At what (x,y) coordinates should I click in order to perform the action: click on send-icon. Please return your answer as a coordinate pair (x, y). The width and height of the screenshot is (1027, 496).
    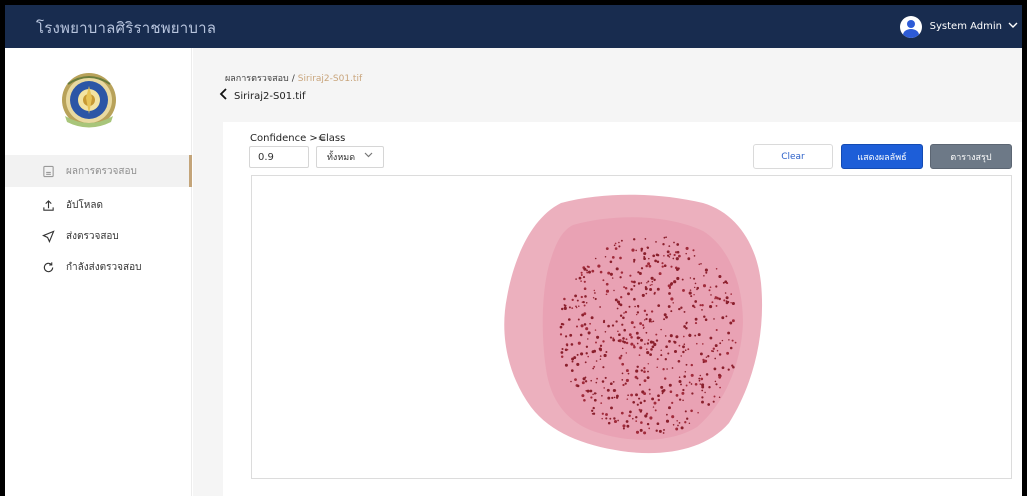
    Looking at the image, I should click on (48, 236).